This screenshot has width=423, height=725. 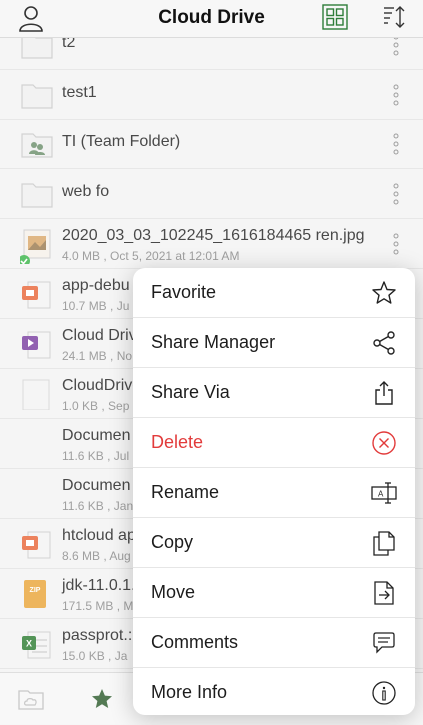 I want to click on menu-item-move: Move, so click(x=274, y=593).